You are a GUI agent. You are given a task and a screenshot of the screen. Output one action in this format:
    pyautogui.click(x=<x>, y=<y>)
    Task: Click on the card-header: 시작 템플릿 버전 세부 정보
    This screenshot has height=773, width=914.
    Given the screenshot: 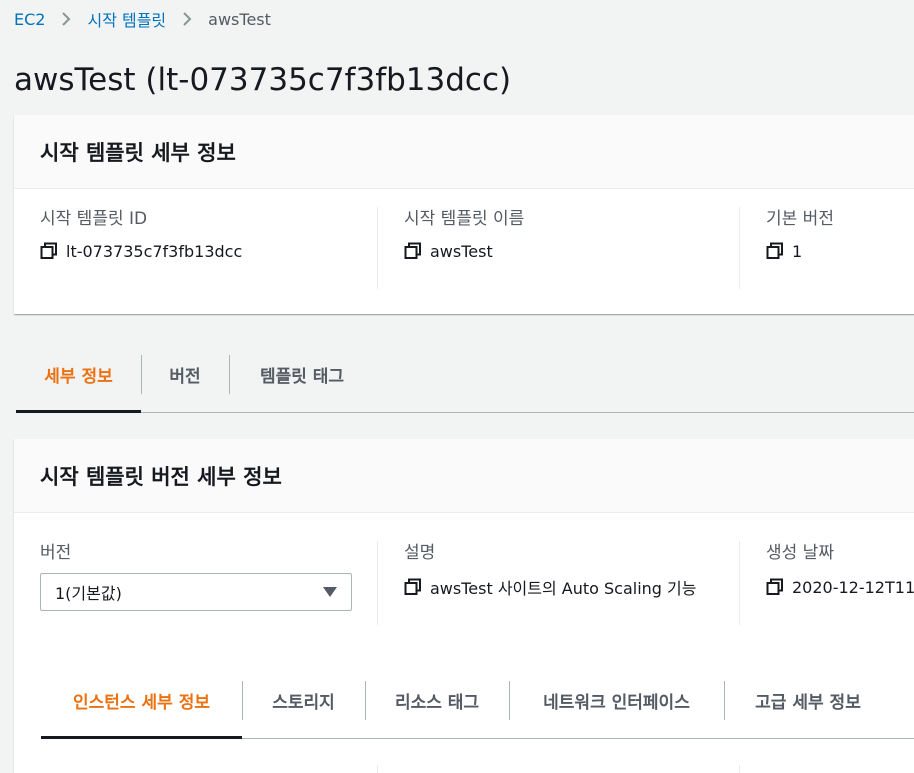 What is the action you would take?
    pyautogui.click(x=464, y=476)
    